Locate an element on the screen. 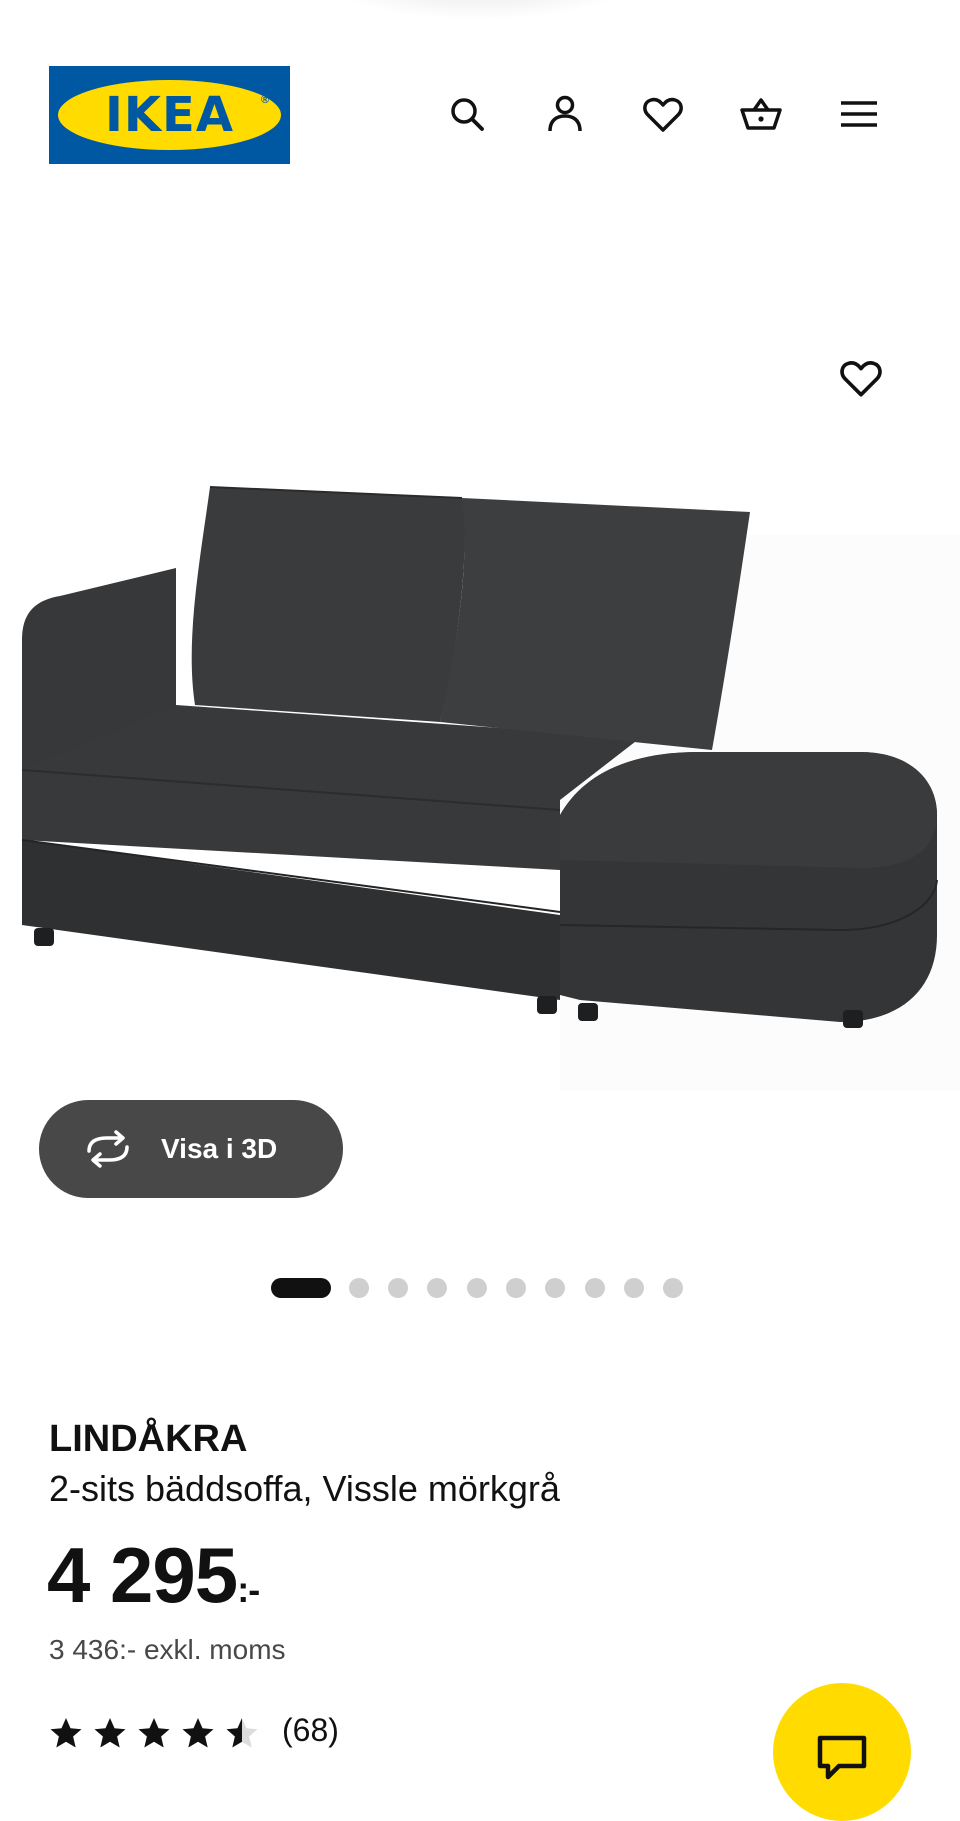  carousel-dot-active is located at coordinates (301, 1288).